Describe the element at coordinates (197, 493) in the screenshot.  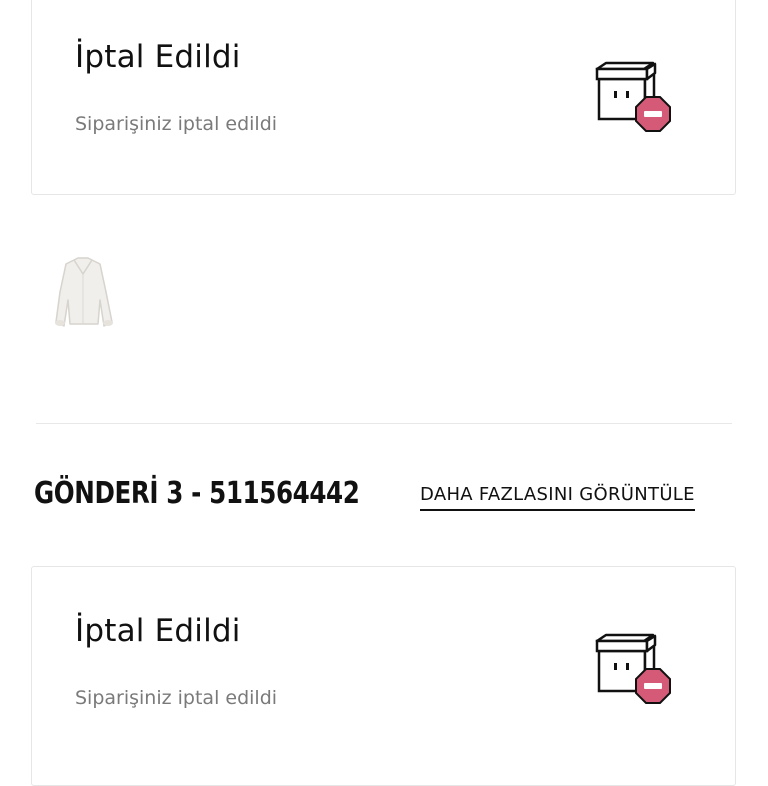
I see `shipment-title: GÖNDERİ 3 - 511564442` at that location.